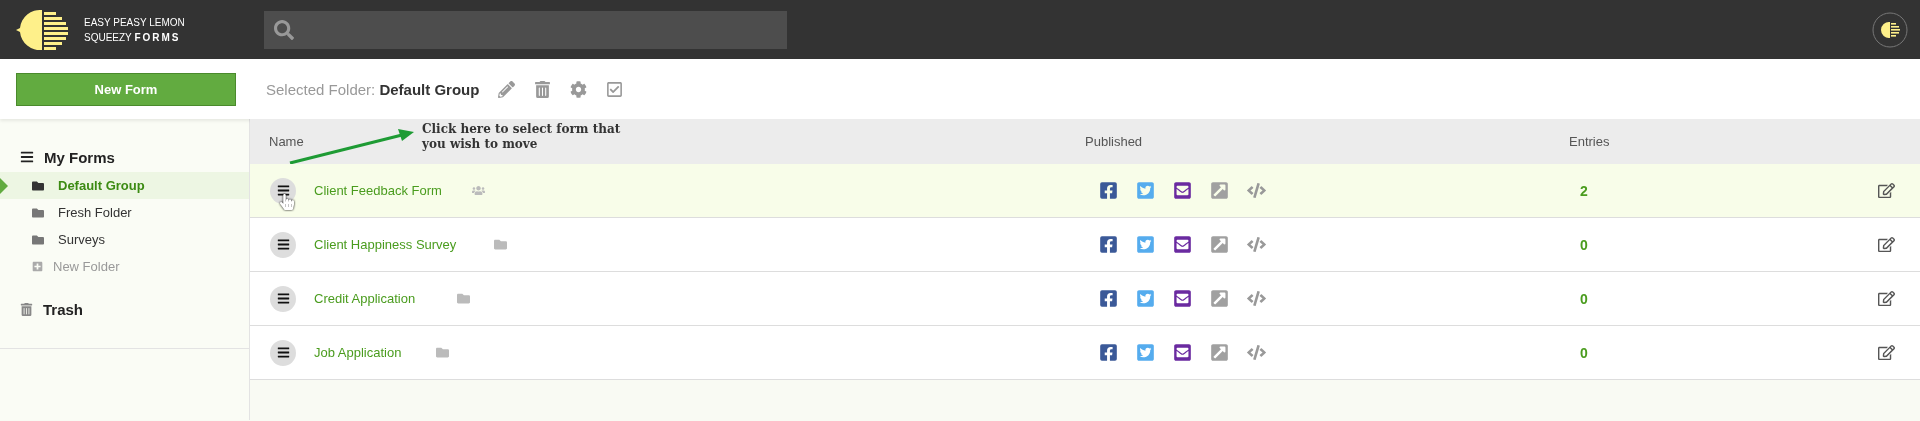  What do you see at coordinates (284, 29) in the screenshot?
I see `search-icon` at bounding box center [284, 29].